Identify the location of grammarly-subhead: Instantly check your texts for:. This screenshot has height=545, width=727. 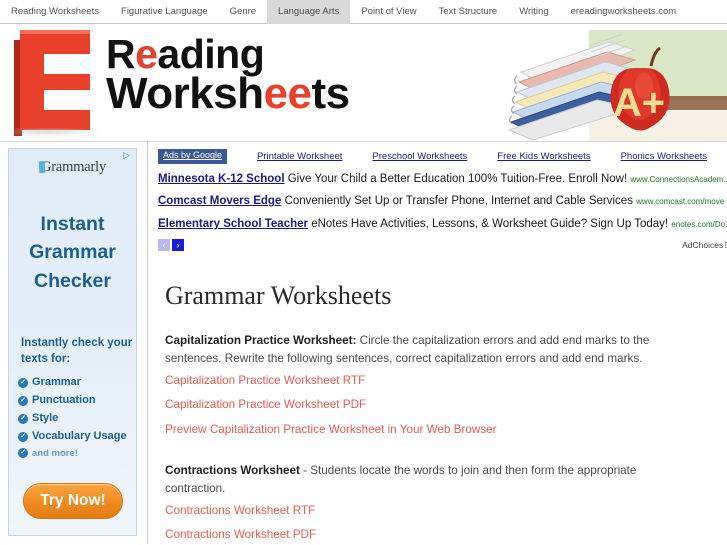
(77, 351).